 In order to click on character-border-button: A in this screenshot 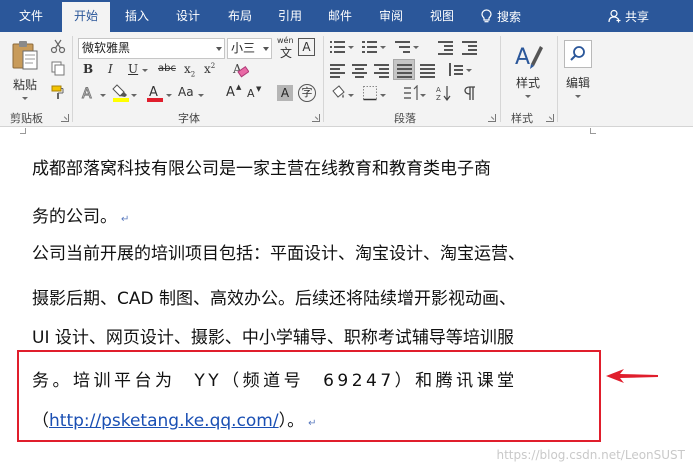, I will do `click(306, 47)`.